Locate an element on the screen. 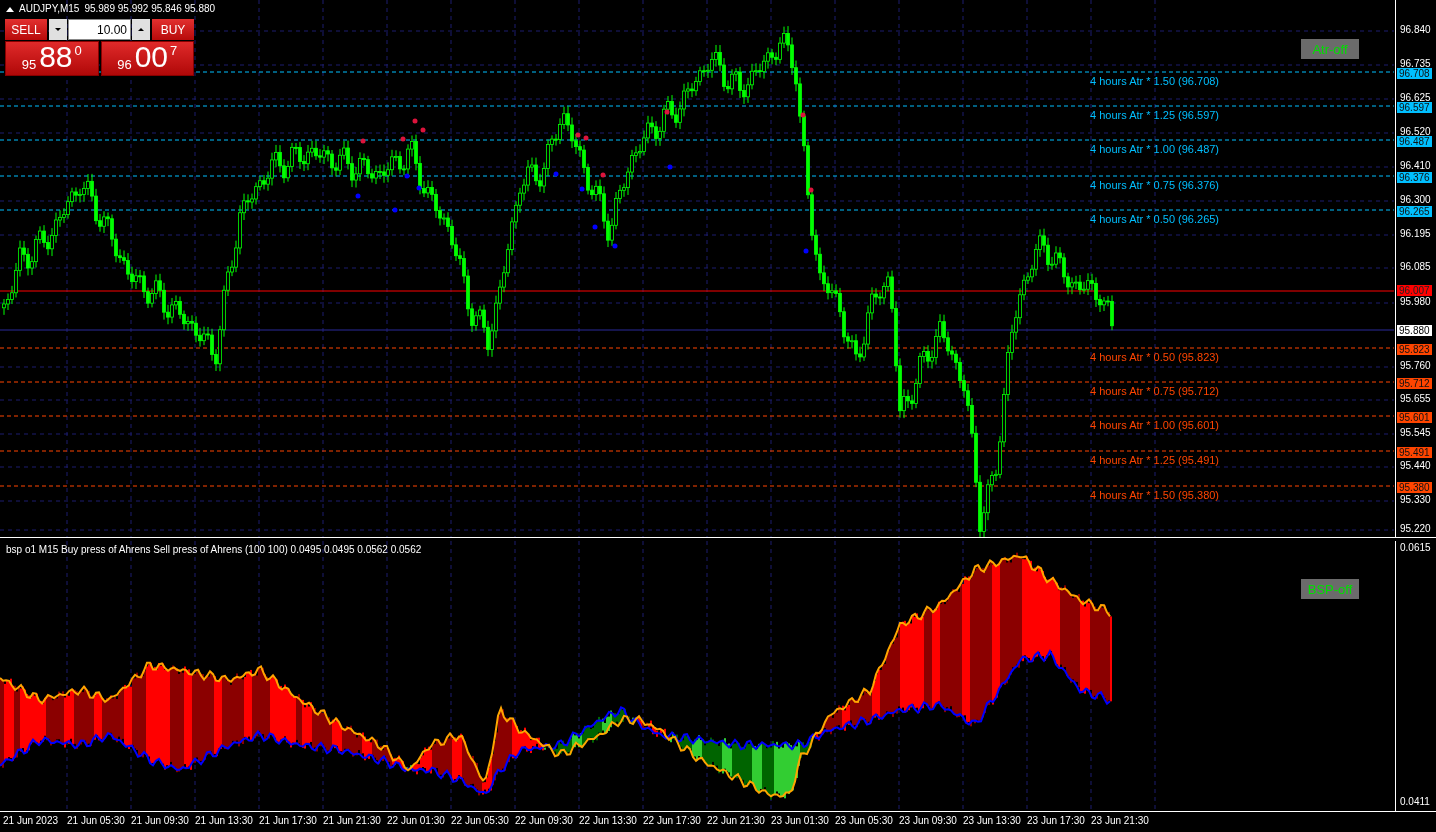 Image resolution: width=1436 pixels, height=832 pixels. time-tick-label: 21 Jun 17:30 is located at coordinates (288, 821).